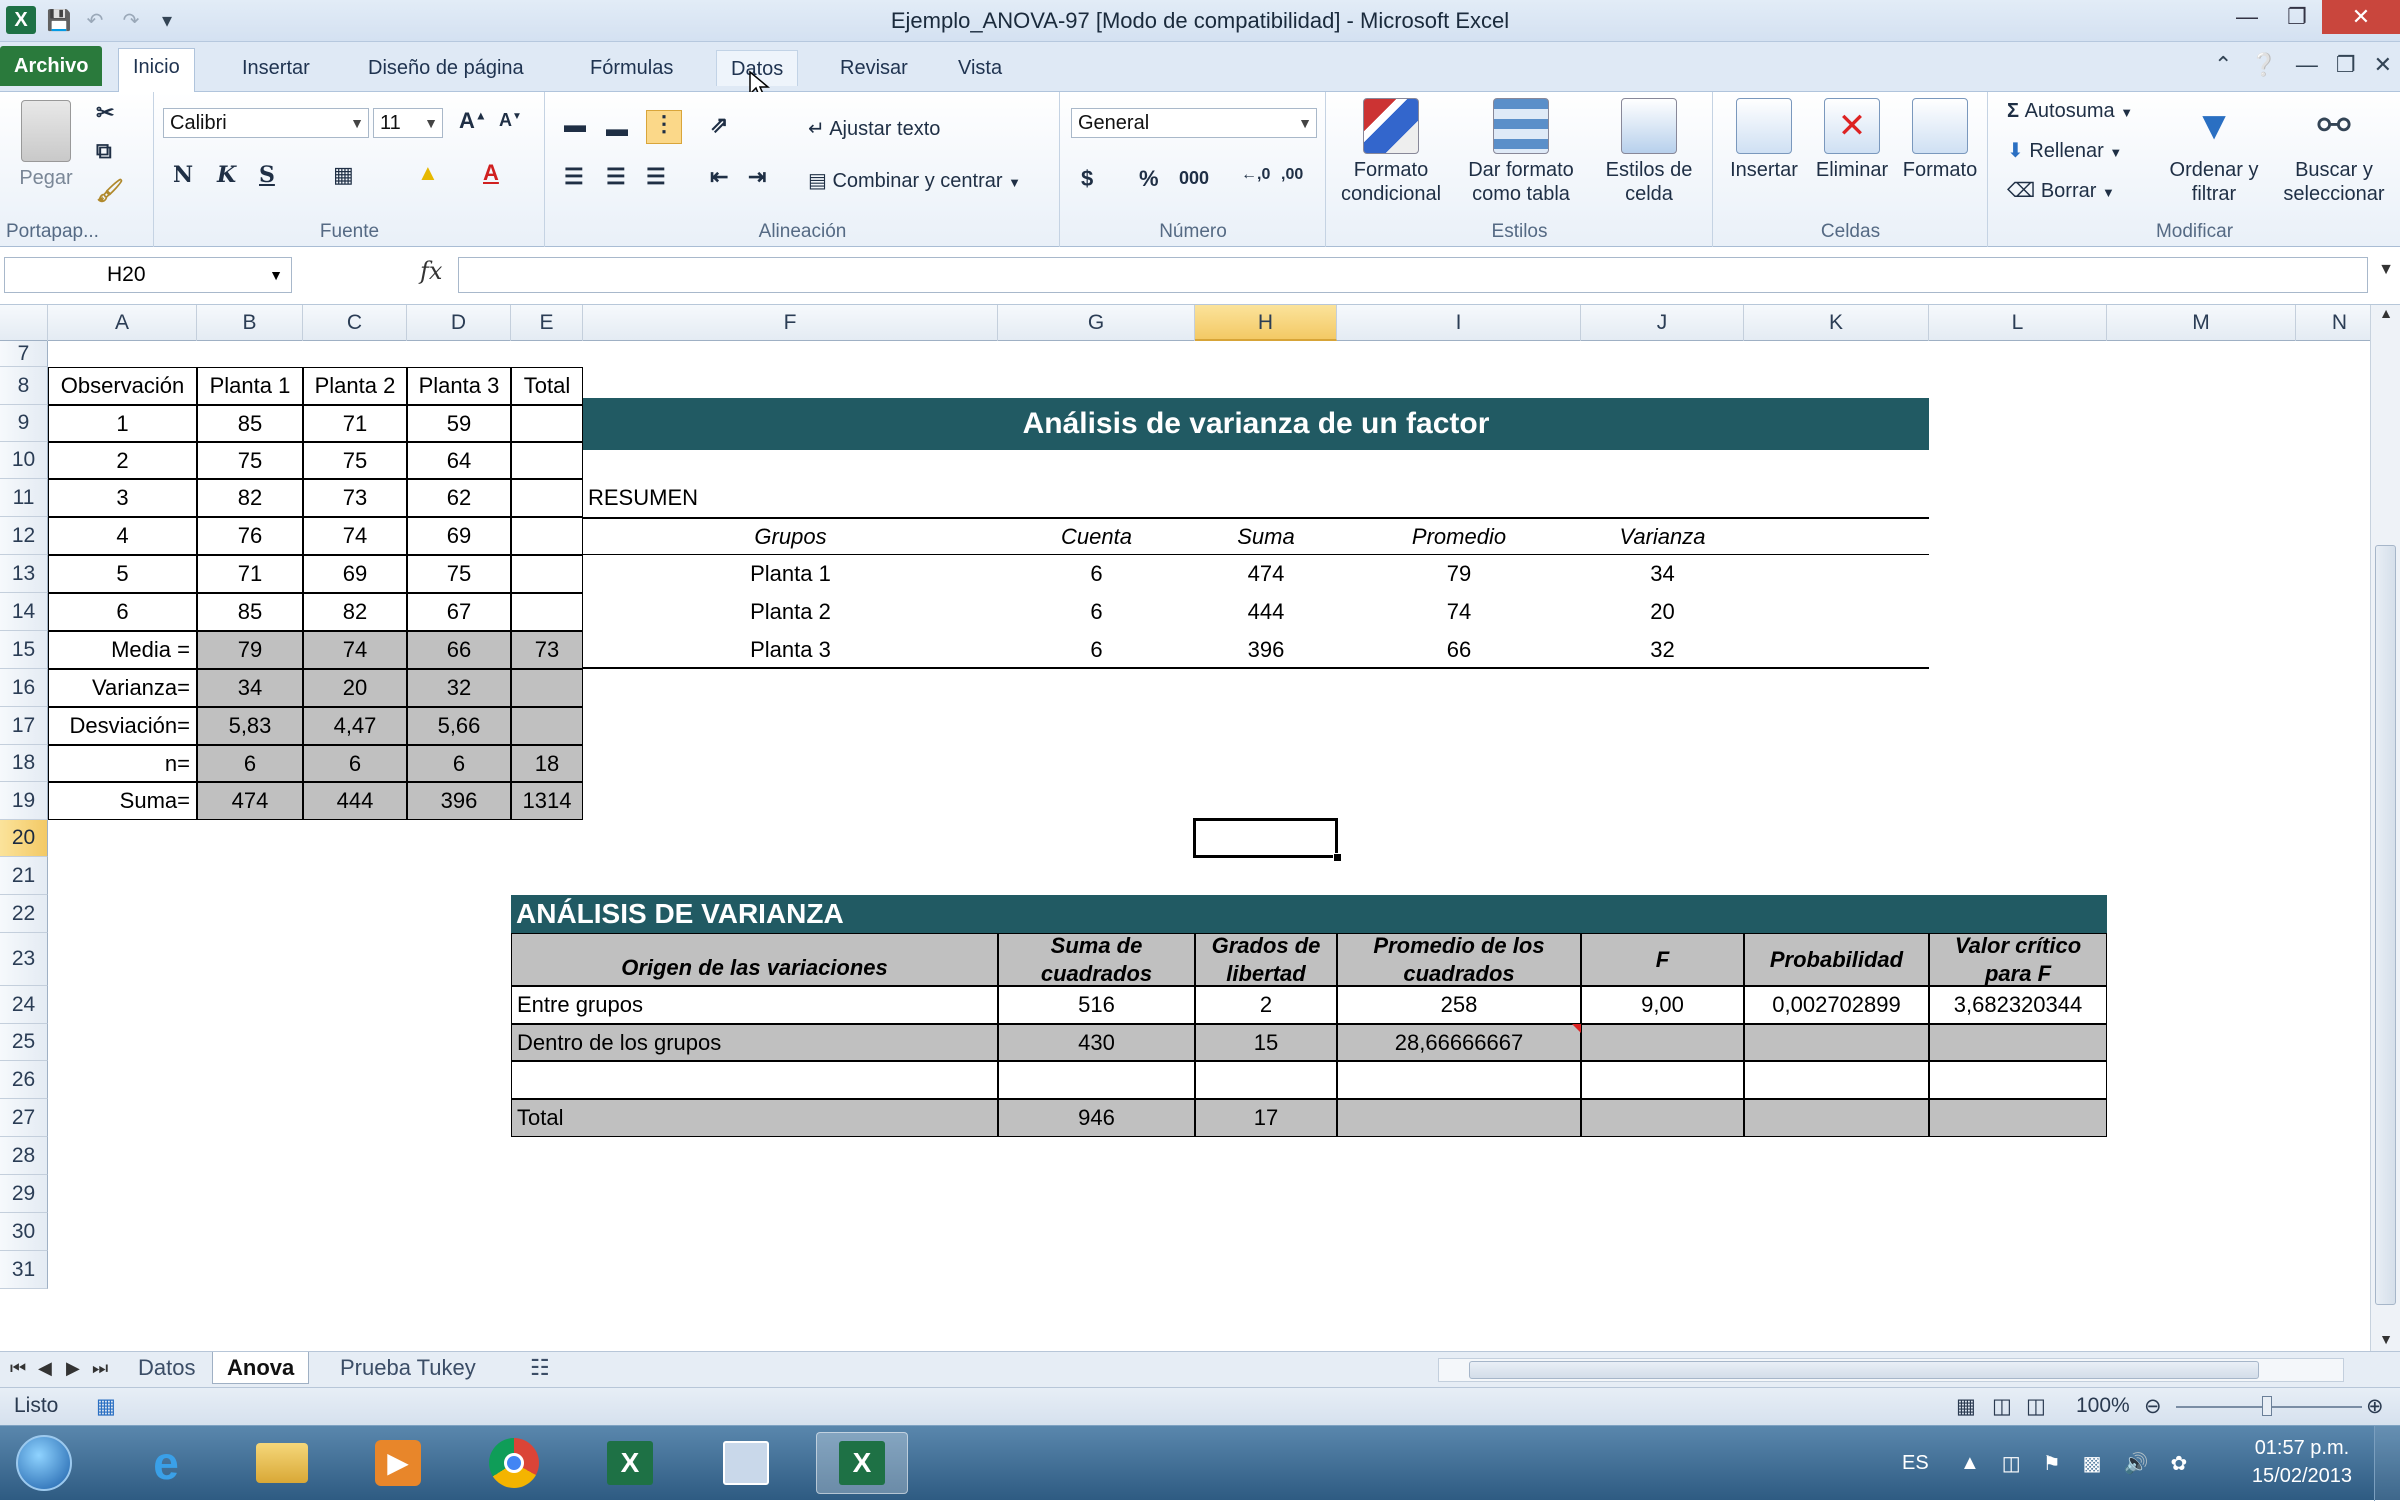 This screenshot has width=2400, height=1501. Describe the element at coordinates (1662, 1005) in the screenshot. I see `anova-cell: 9,00` at that location.